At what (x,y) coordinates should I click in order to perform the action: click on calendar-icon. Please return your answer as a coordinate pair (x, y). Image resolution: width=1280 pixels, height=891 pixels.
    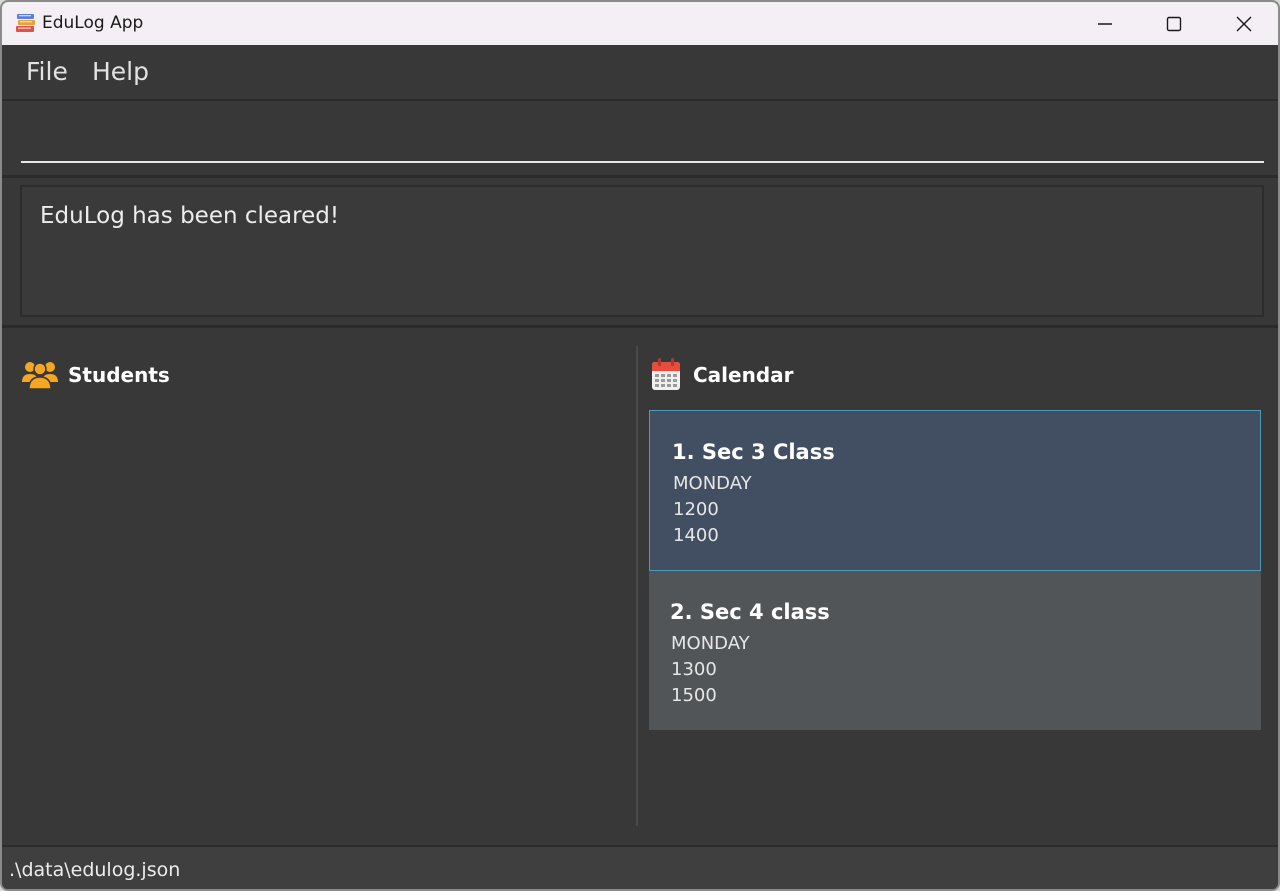
    Looking at the image, I should click on (666, 376).